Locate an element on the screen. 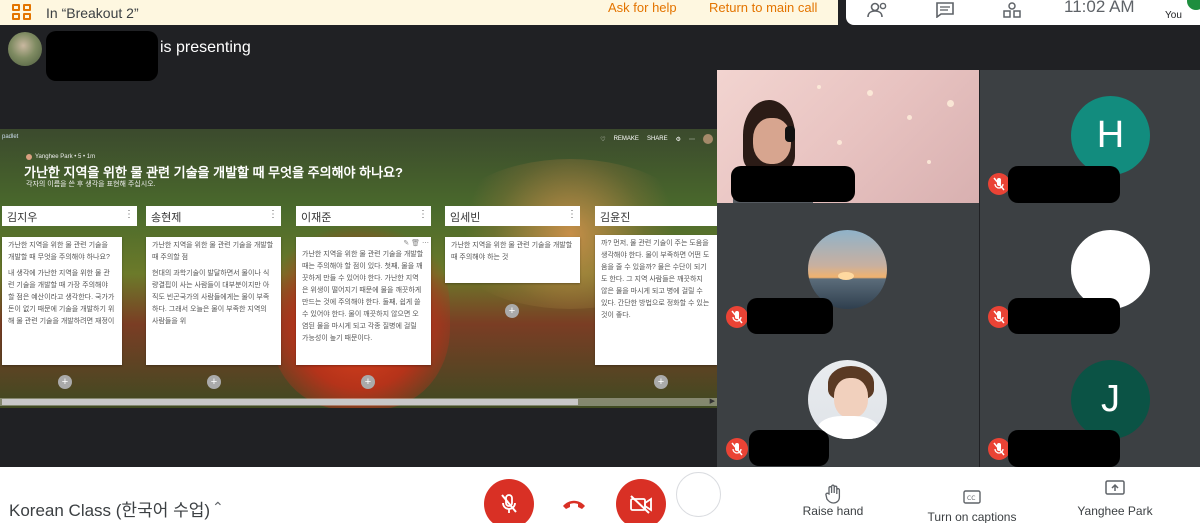  column-title: 이재준 is located at coordinates (316, 218).